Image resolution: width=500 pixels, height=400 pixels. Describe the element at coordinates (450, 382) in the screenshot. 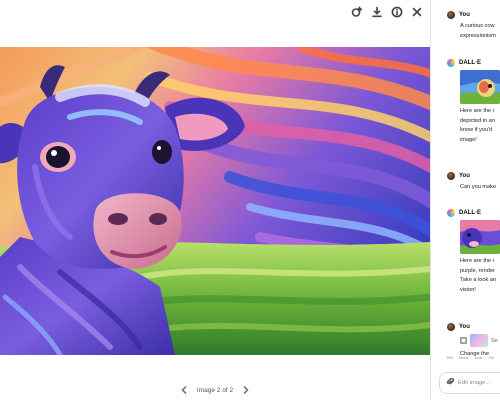

I see `attach-icon` at that location.